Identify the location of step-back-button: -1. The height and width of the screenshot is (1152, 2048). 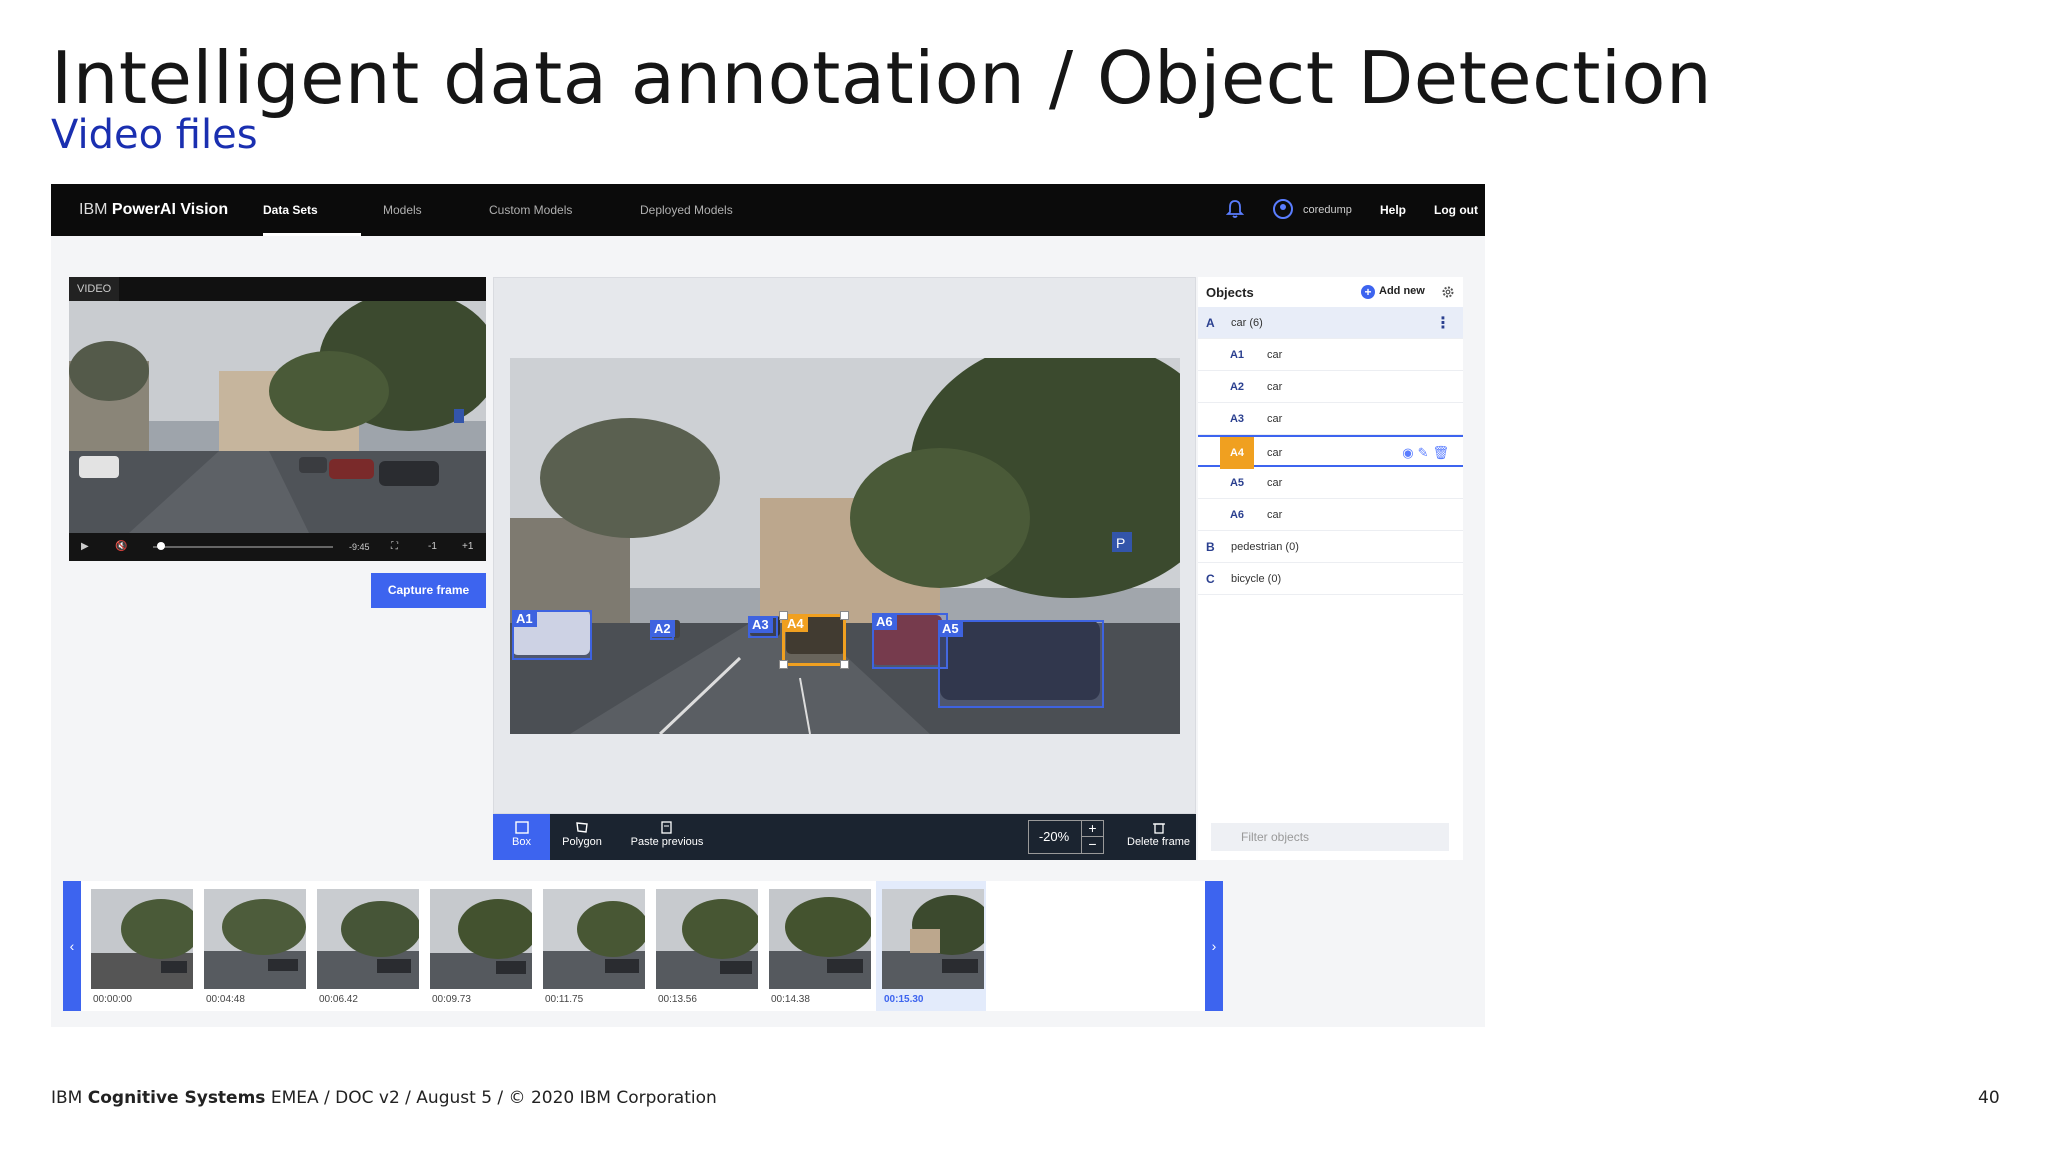
(432, 547).